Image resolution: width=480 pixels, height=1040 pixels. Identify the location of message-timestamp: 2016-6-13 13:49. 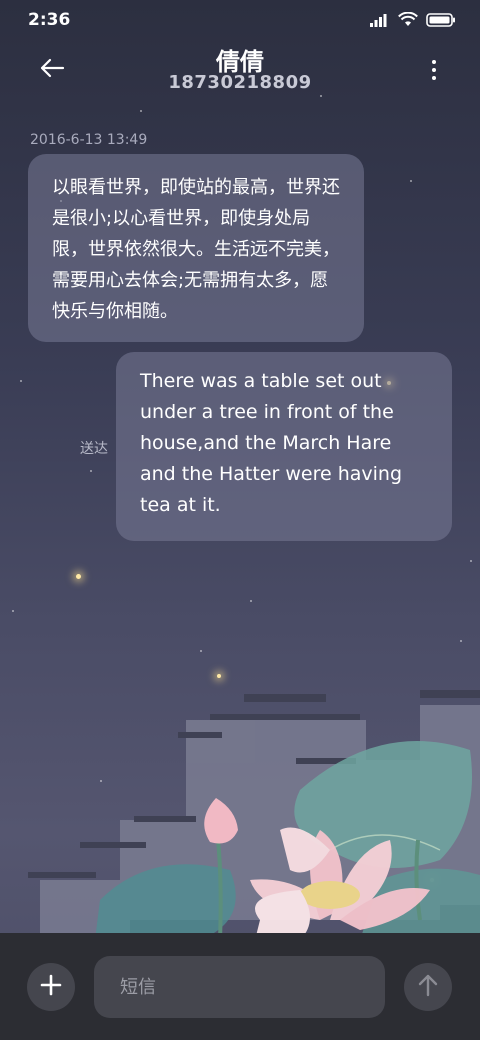
(89, 140).